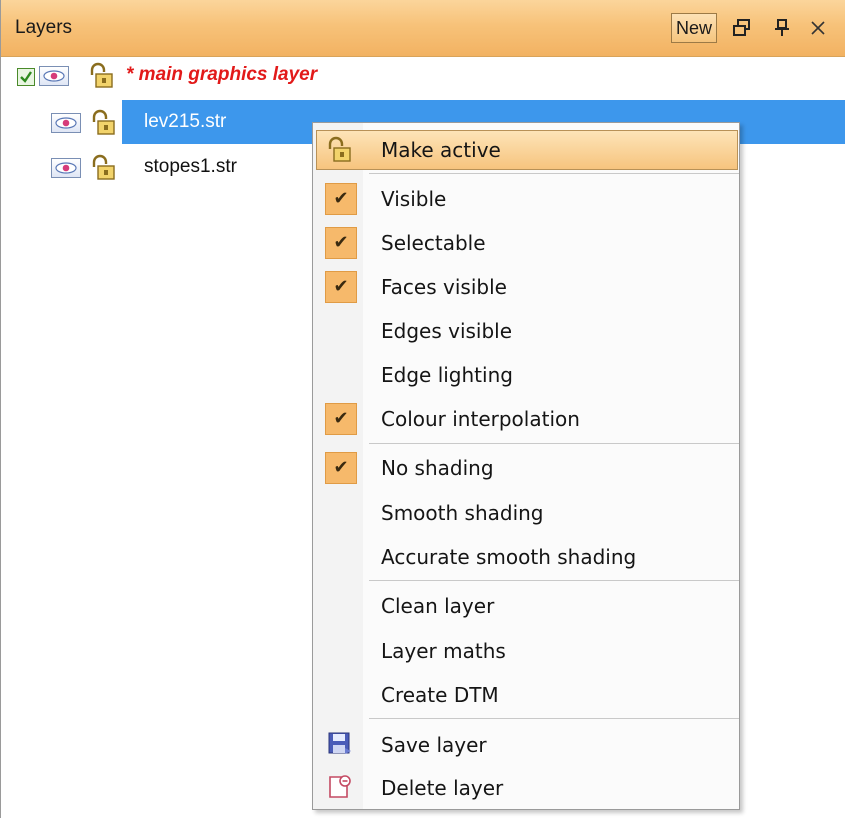  What do you see at coordinates (526, 745) in the screenshot?
I see `menu-item-save-layer: Save layer` at bounding box center [526, 745].